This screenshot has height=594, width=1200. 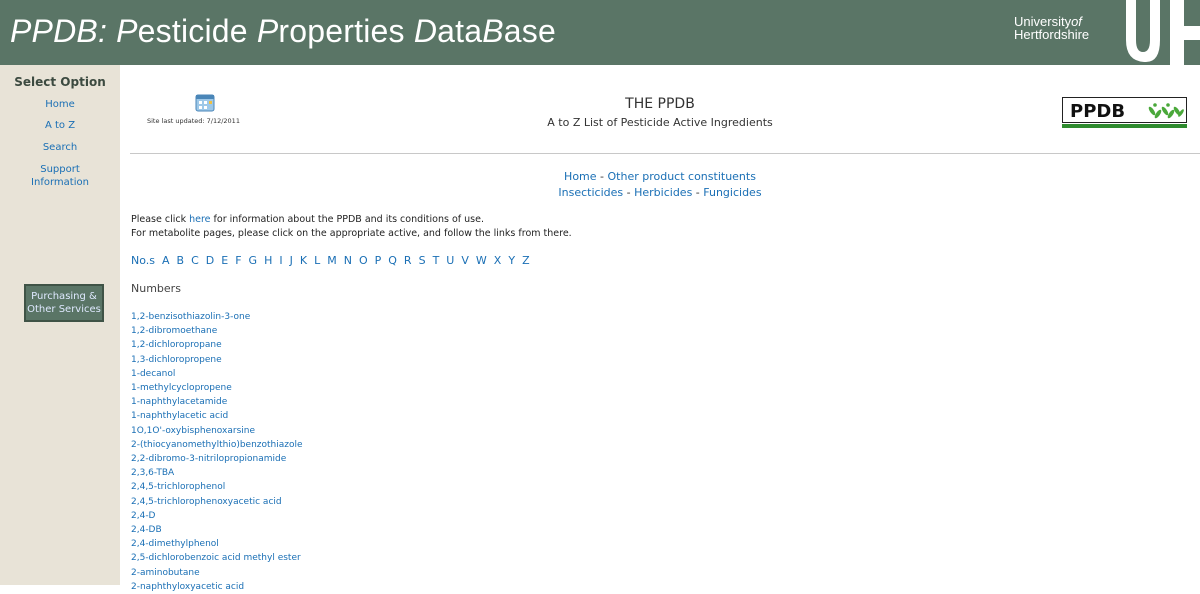 I want to click on ingredient-link: 2,4,5-trichlorophenol, so click(x=217, y=487).